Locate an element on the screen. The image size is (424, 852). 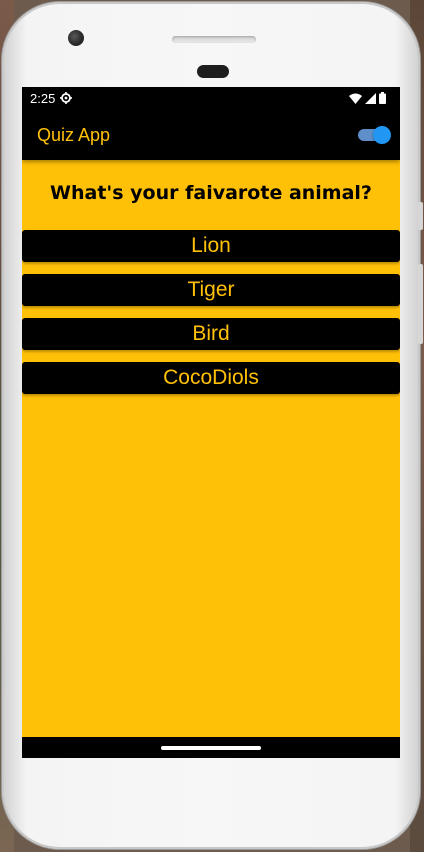
toggle-thumb is located at coordinates (382, 135).